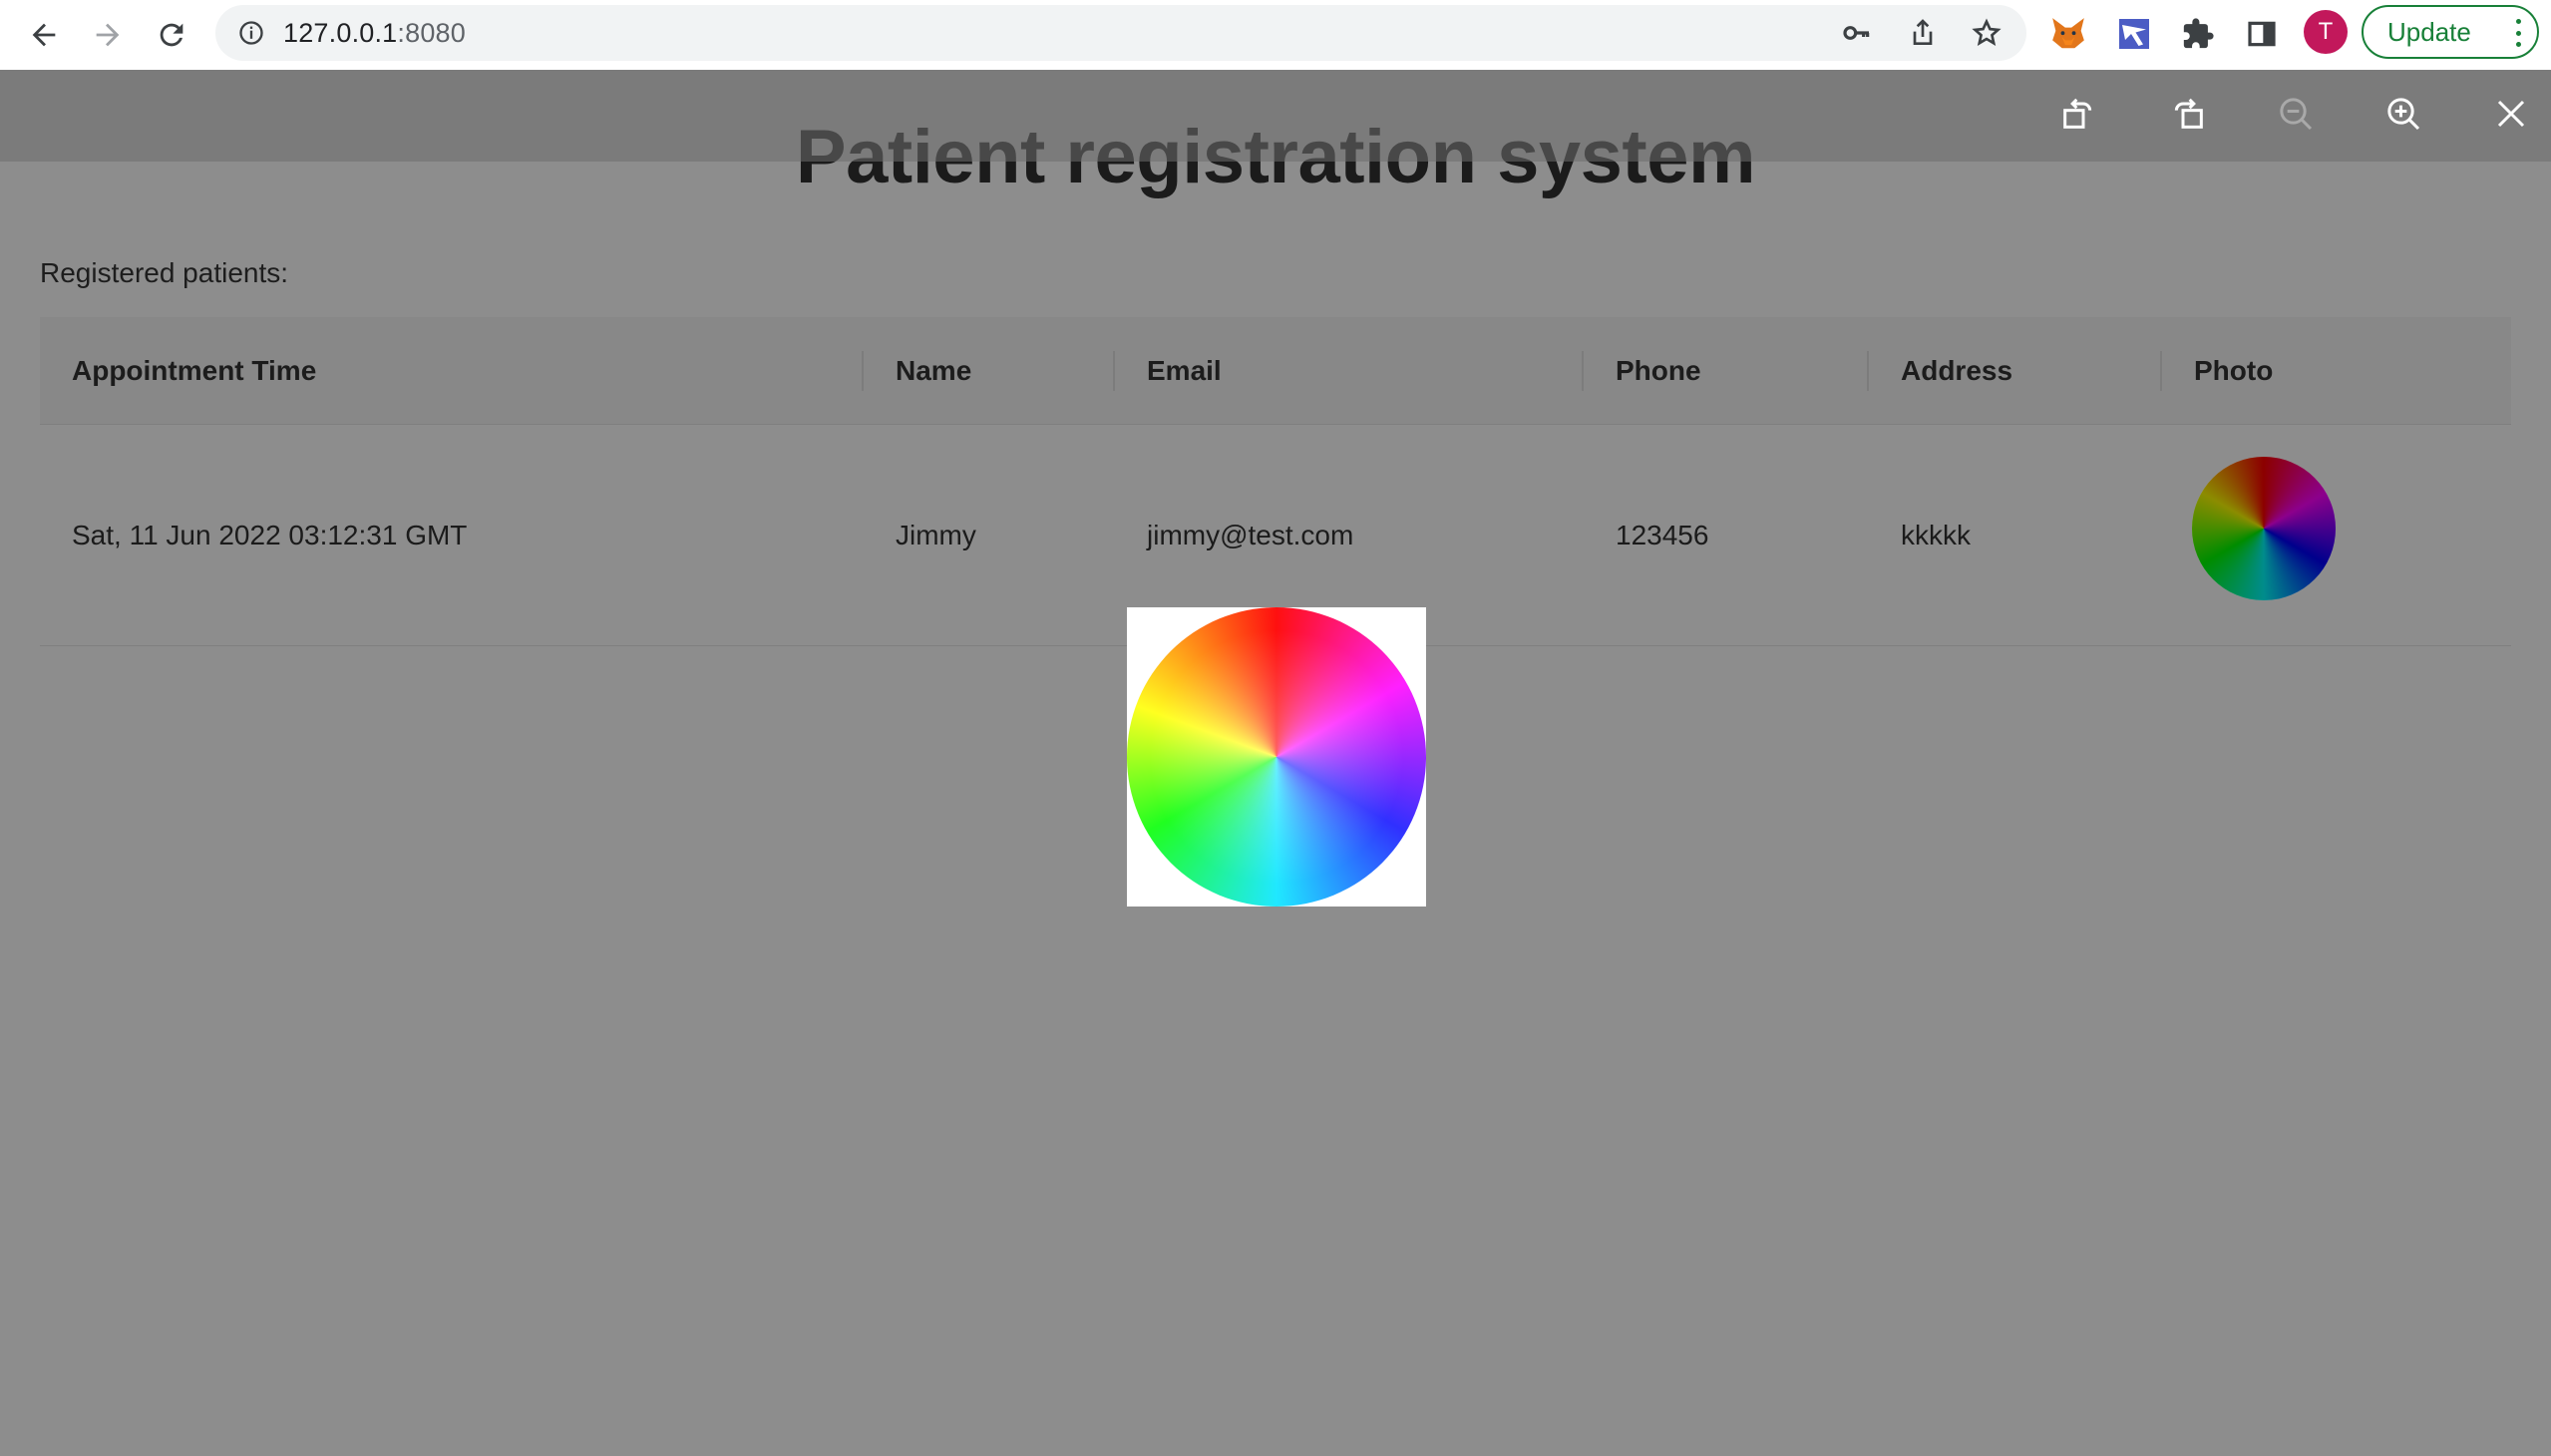 The image size is (2551, 1456). I want to click on reload-button, so click(171, 35).